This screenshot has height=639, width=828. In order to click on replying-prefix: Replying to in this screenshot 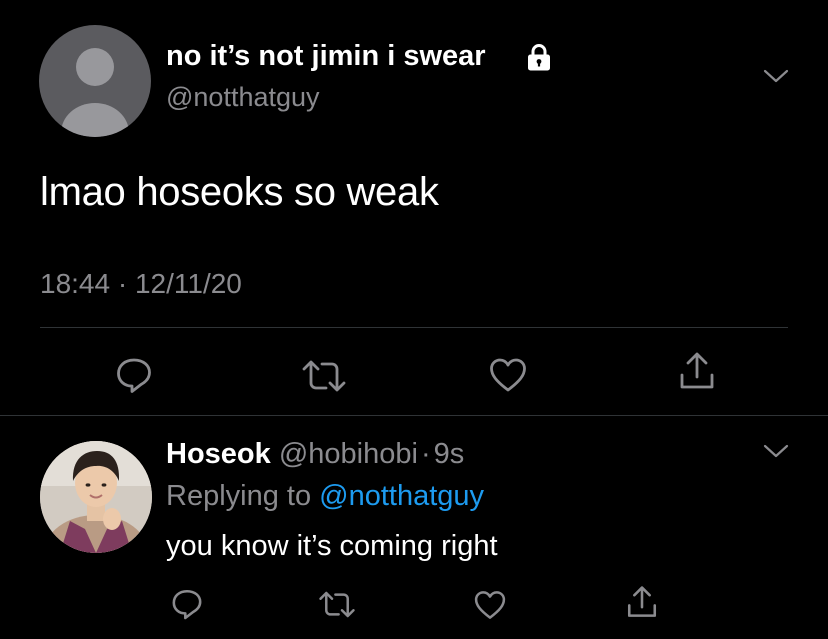, I will do `click(243, 496)`.